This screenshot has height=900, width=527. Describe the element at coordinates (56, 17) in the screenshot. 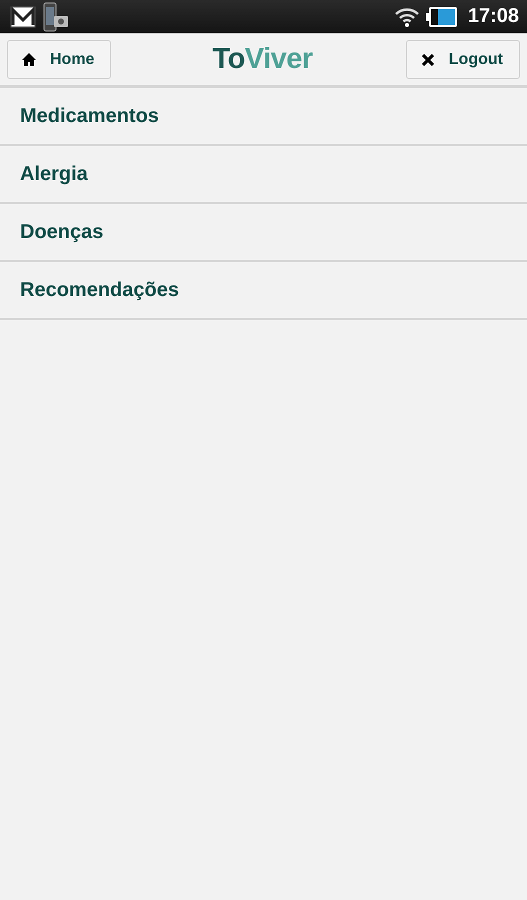

I see `phone-camera-icon` at that location.